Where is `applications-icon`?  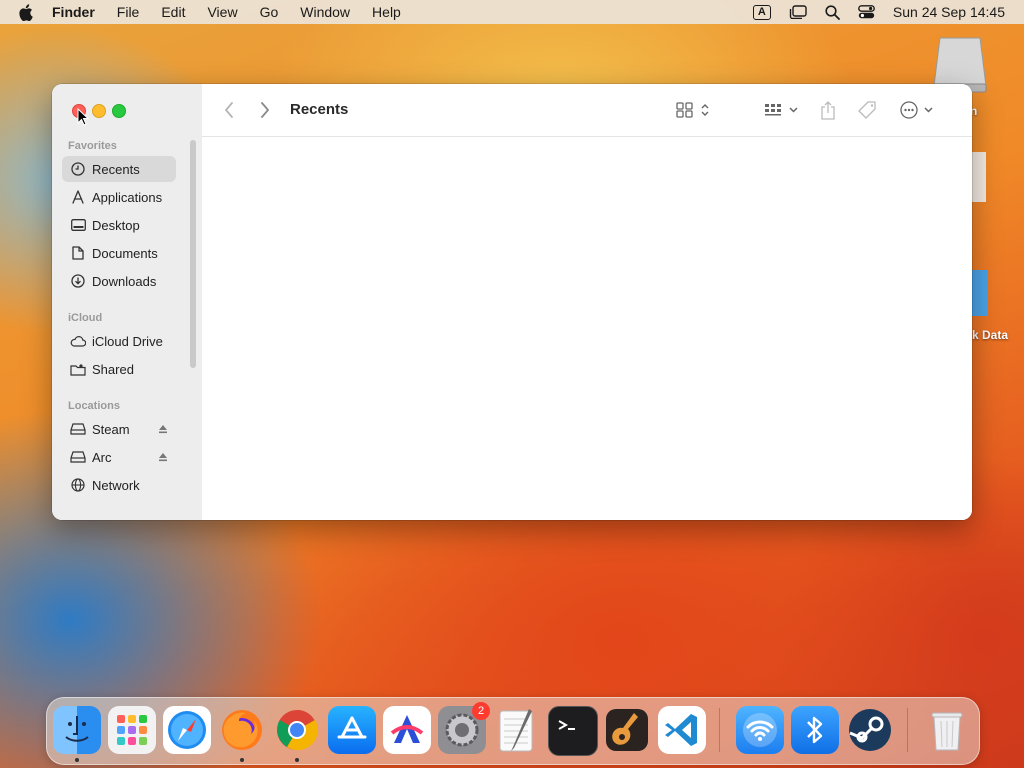
applications-icon is located at coordinates (78, 197).